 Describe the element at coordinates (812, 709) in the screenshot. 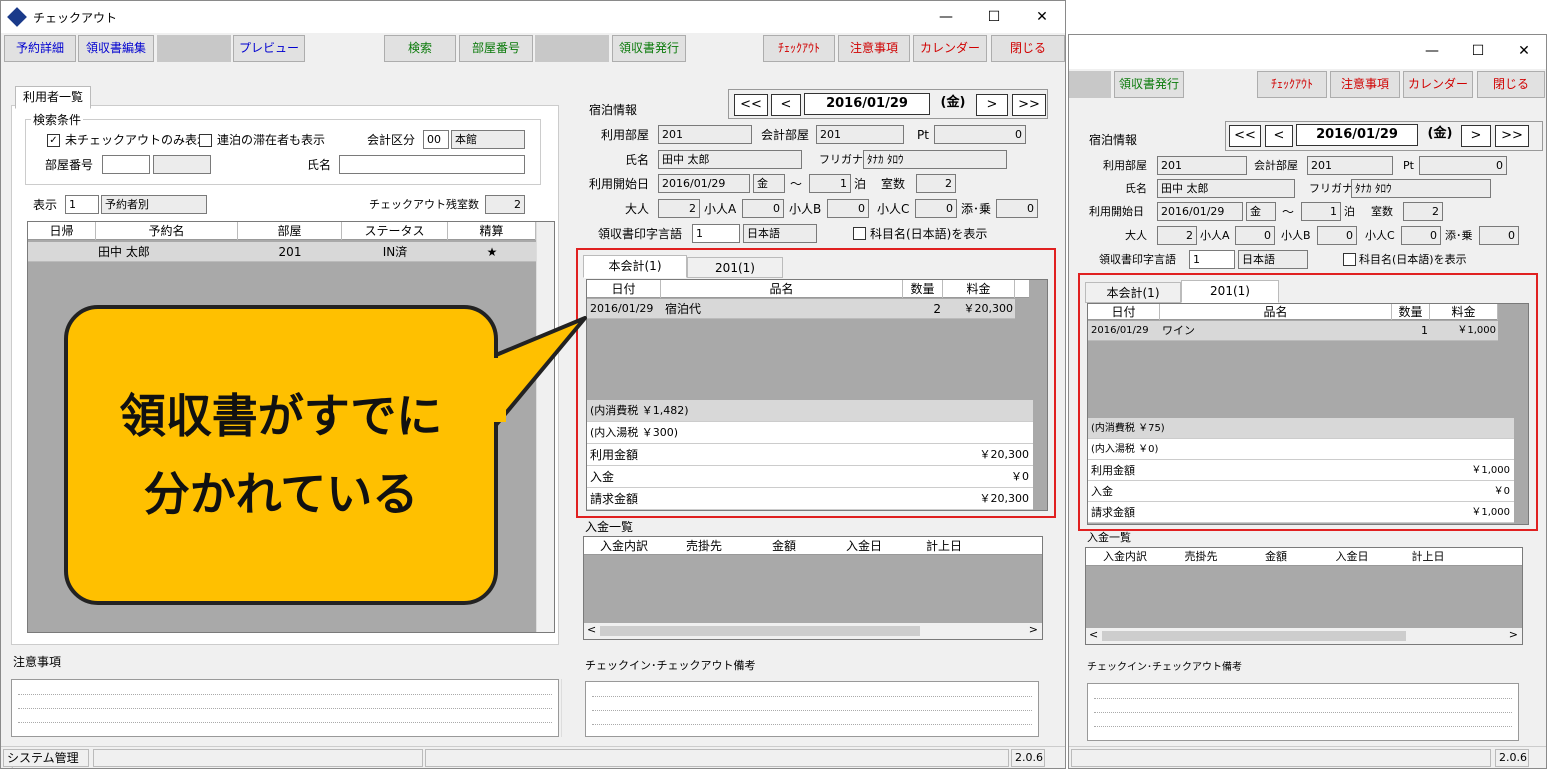

I see `remarks-memo` at that location.